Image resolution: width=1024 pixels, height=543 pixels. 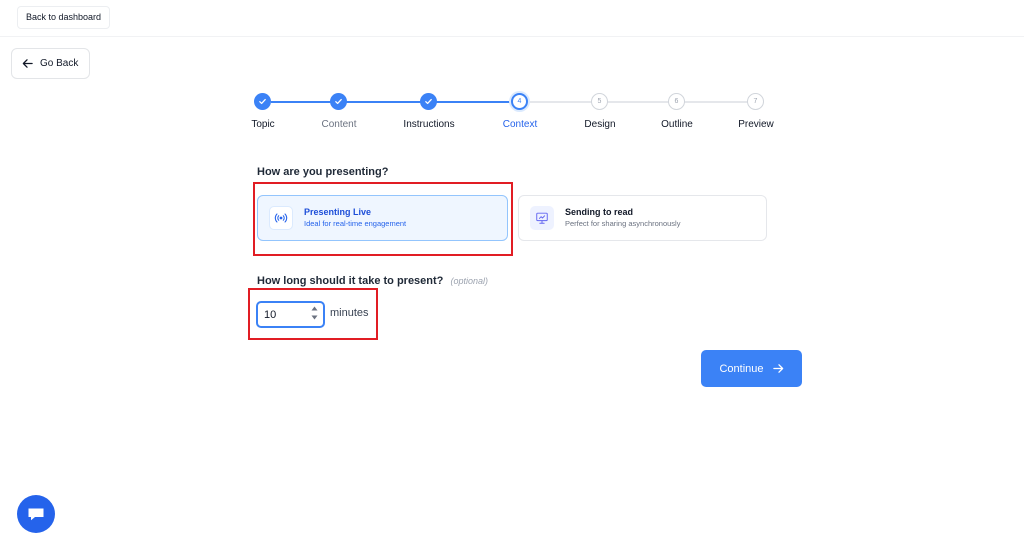 I want to click on presentation-screen-icon, so click(x=542, y=218).